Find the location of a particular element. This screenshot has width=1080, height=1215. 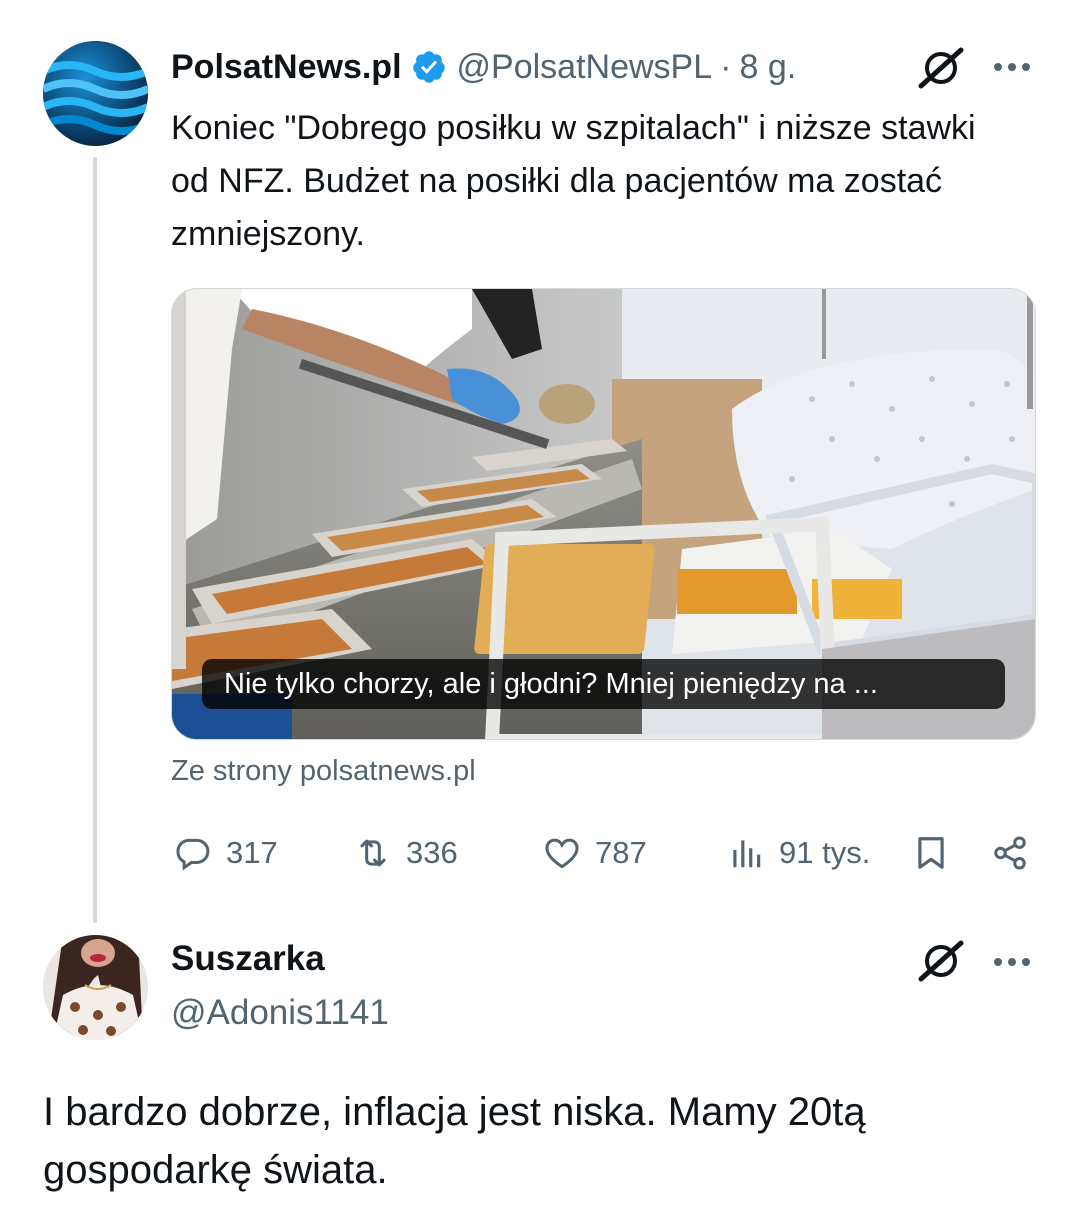

author-name: PolsatNews.pl is located at coordinates (286, 67).